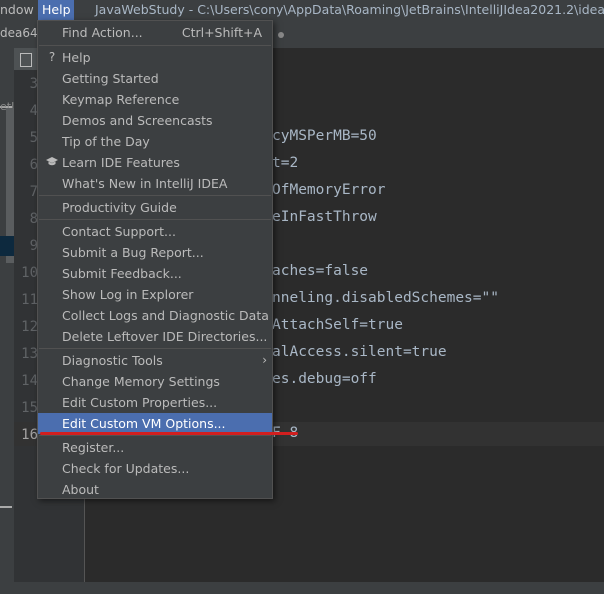  I want to click on editor-tab-bar, so click(438, 34).